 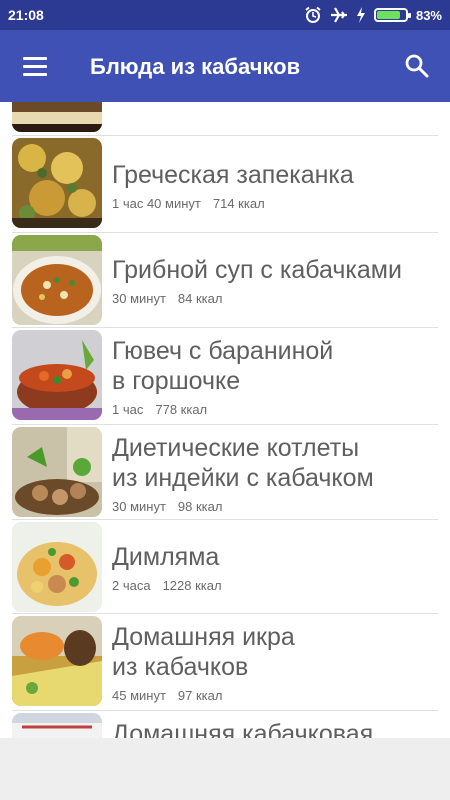 What do you see at coordinates (35, 66) in the screenshot?
I see `menu-button` at bounding box center [35, 66].